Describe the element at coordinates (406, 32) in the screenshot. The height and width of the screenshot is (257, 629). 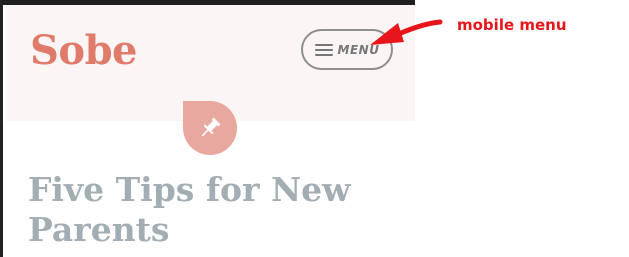
I see `annotation-arrow-icon` at that location.